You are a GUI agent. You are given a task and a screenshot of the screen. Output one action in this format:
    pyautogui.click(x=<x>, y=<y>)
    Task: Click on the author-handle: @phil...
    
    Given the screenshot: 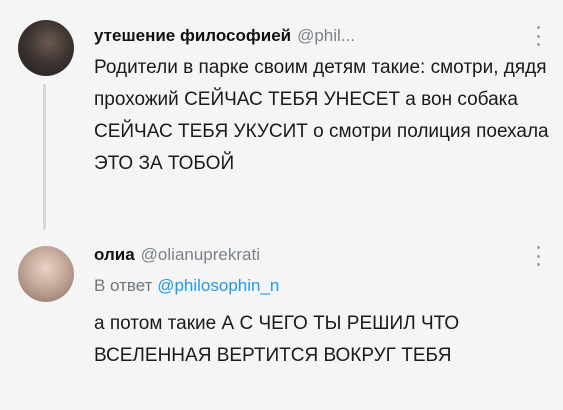 What is the action you would take?
    pyautogui.click(x=326, y=35)
    